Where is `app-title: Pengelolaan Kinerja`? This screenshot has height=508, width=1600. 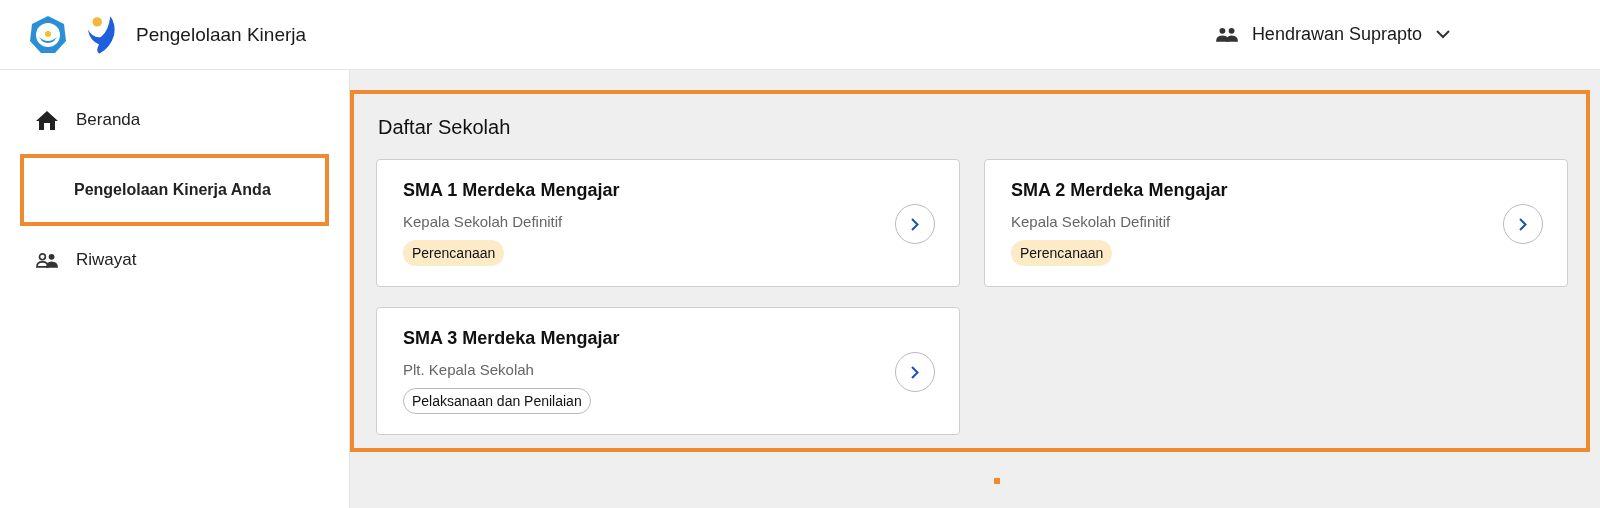 app-title: Pengelolaan Kinerja is located at coordinates (221, 34).